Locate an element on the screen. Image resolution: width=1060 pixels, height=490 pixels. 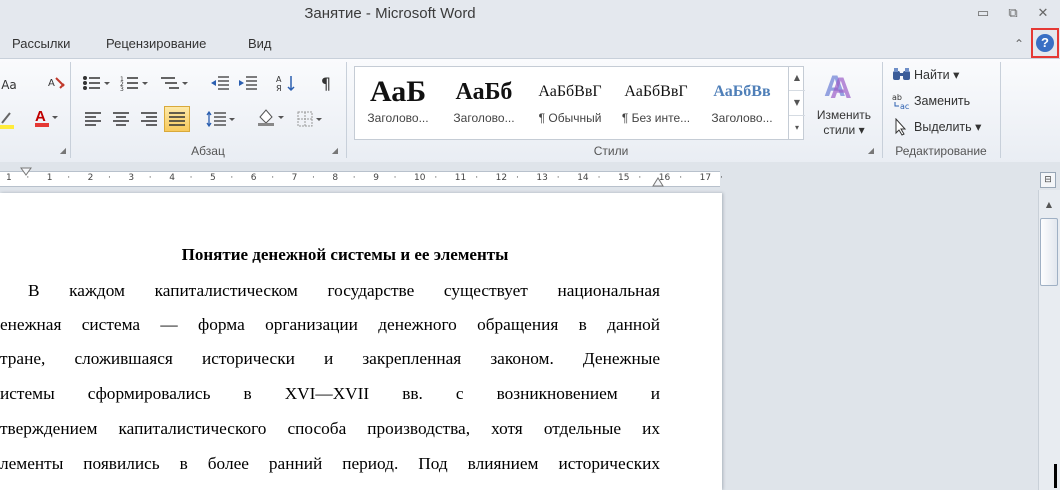
help-button: ? is located at coordinates (1045, 43).